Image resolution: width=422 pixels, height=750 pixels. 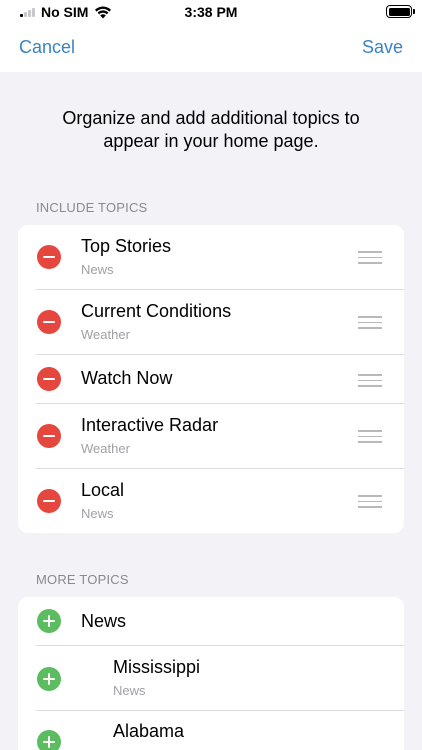 What do you see at coordinates (211, 678) in the screenshot?
I see `more-topic-row-mississippi: Mississippi News` at bounding box center [211, 678].